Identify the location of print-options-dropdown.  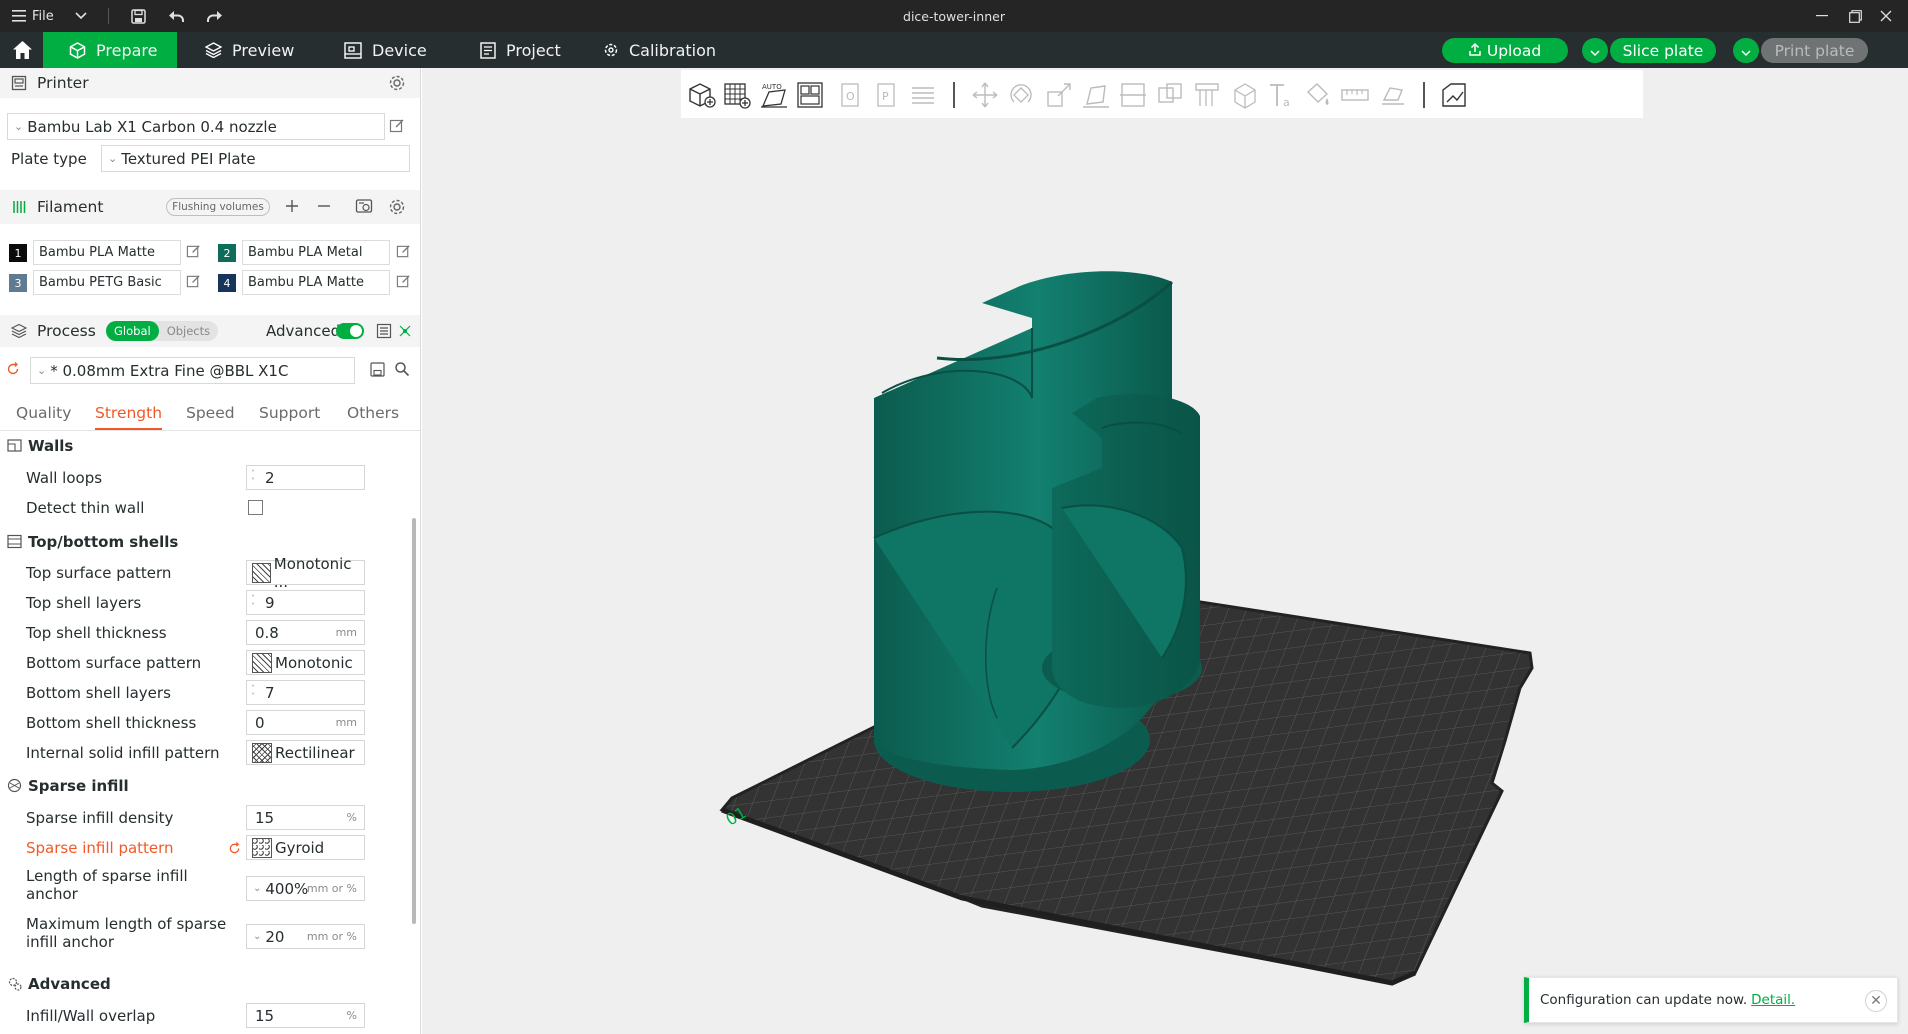
(1746, 50).